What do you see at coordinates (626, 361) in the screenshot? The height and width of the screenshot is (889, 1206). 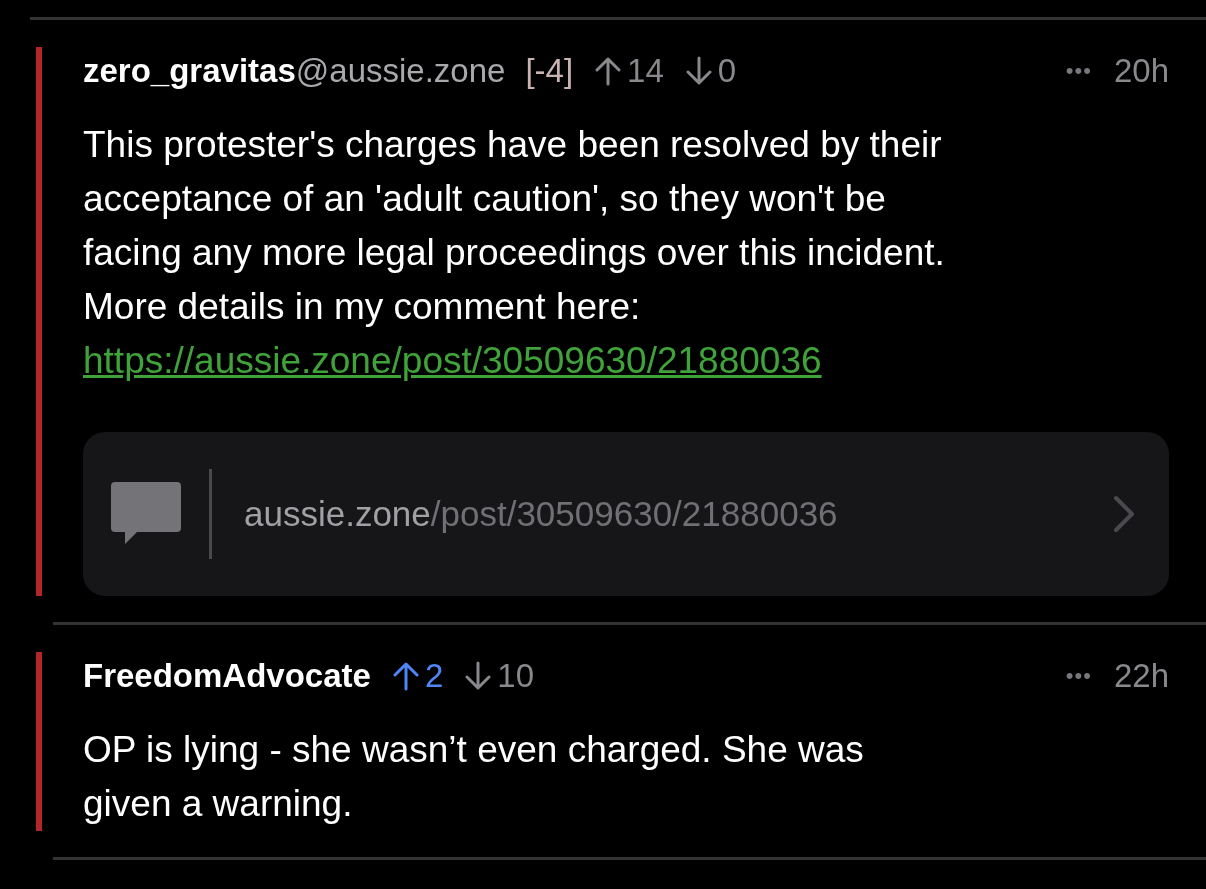 I see `link: https://aussie.zone/post/30509630/21880036` at bounding box center [626, 361].